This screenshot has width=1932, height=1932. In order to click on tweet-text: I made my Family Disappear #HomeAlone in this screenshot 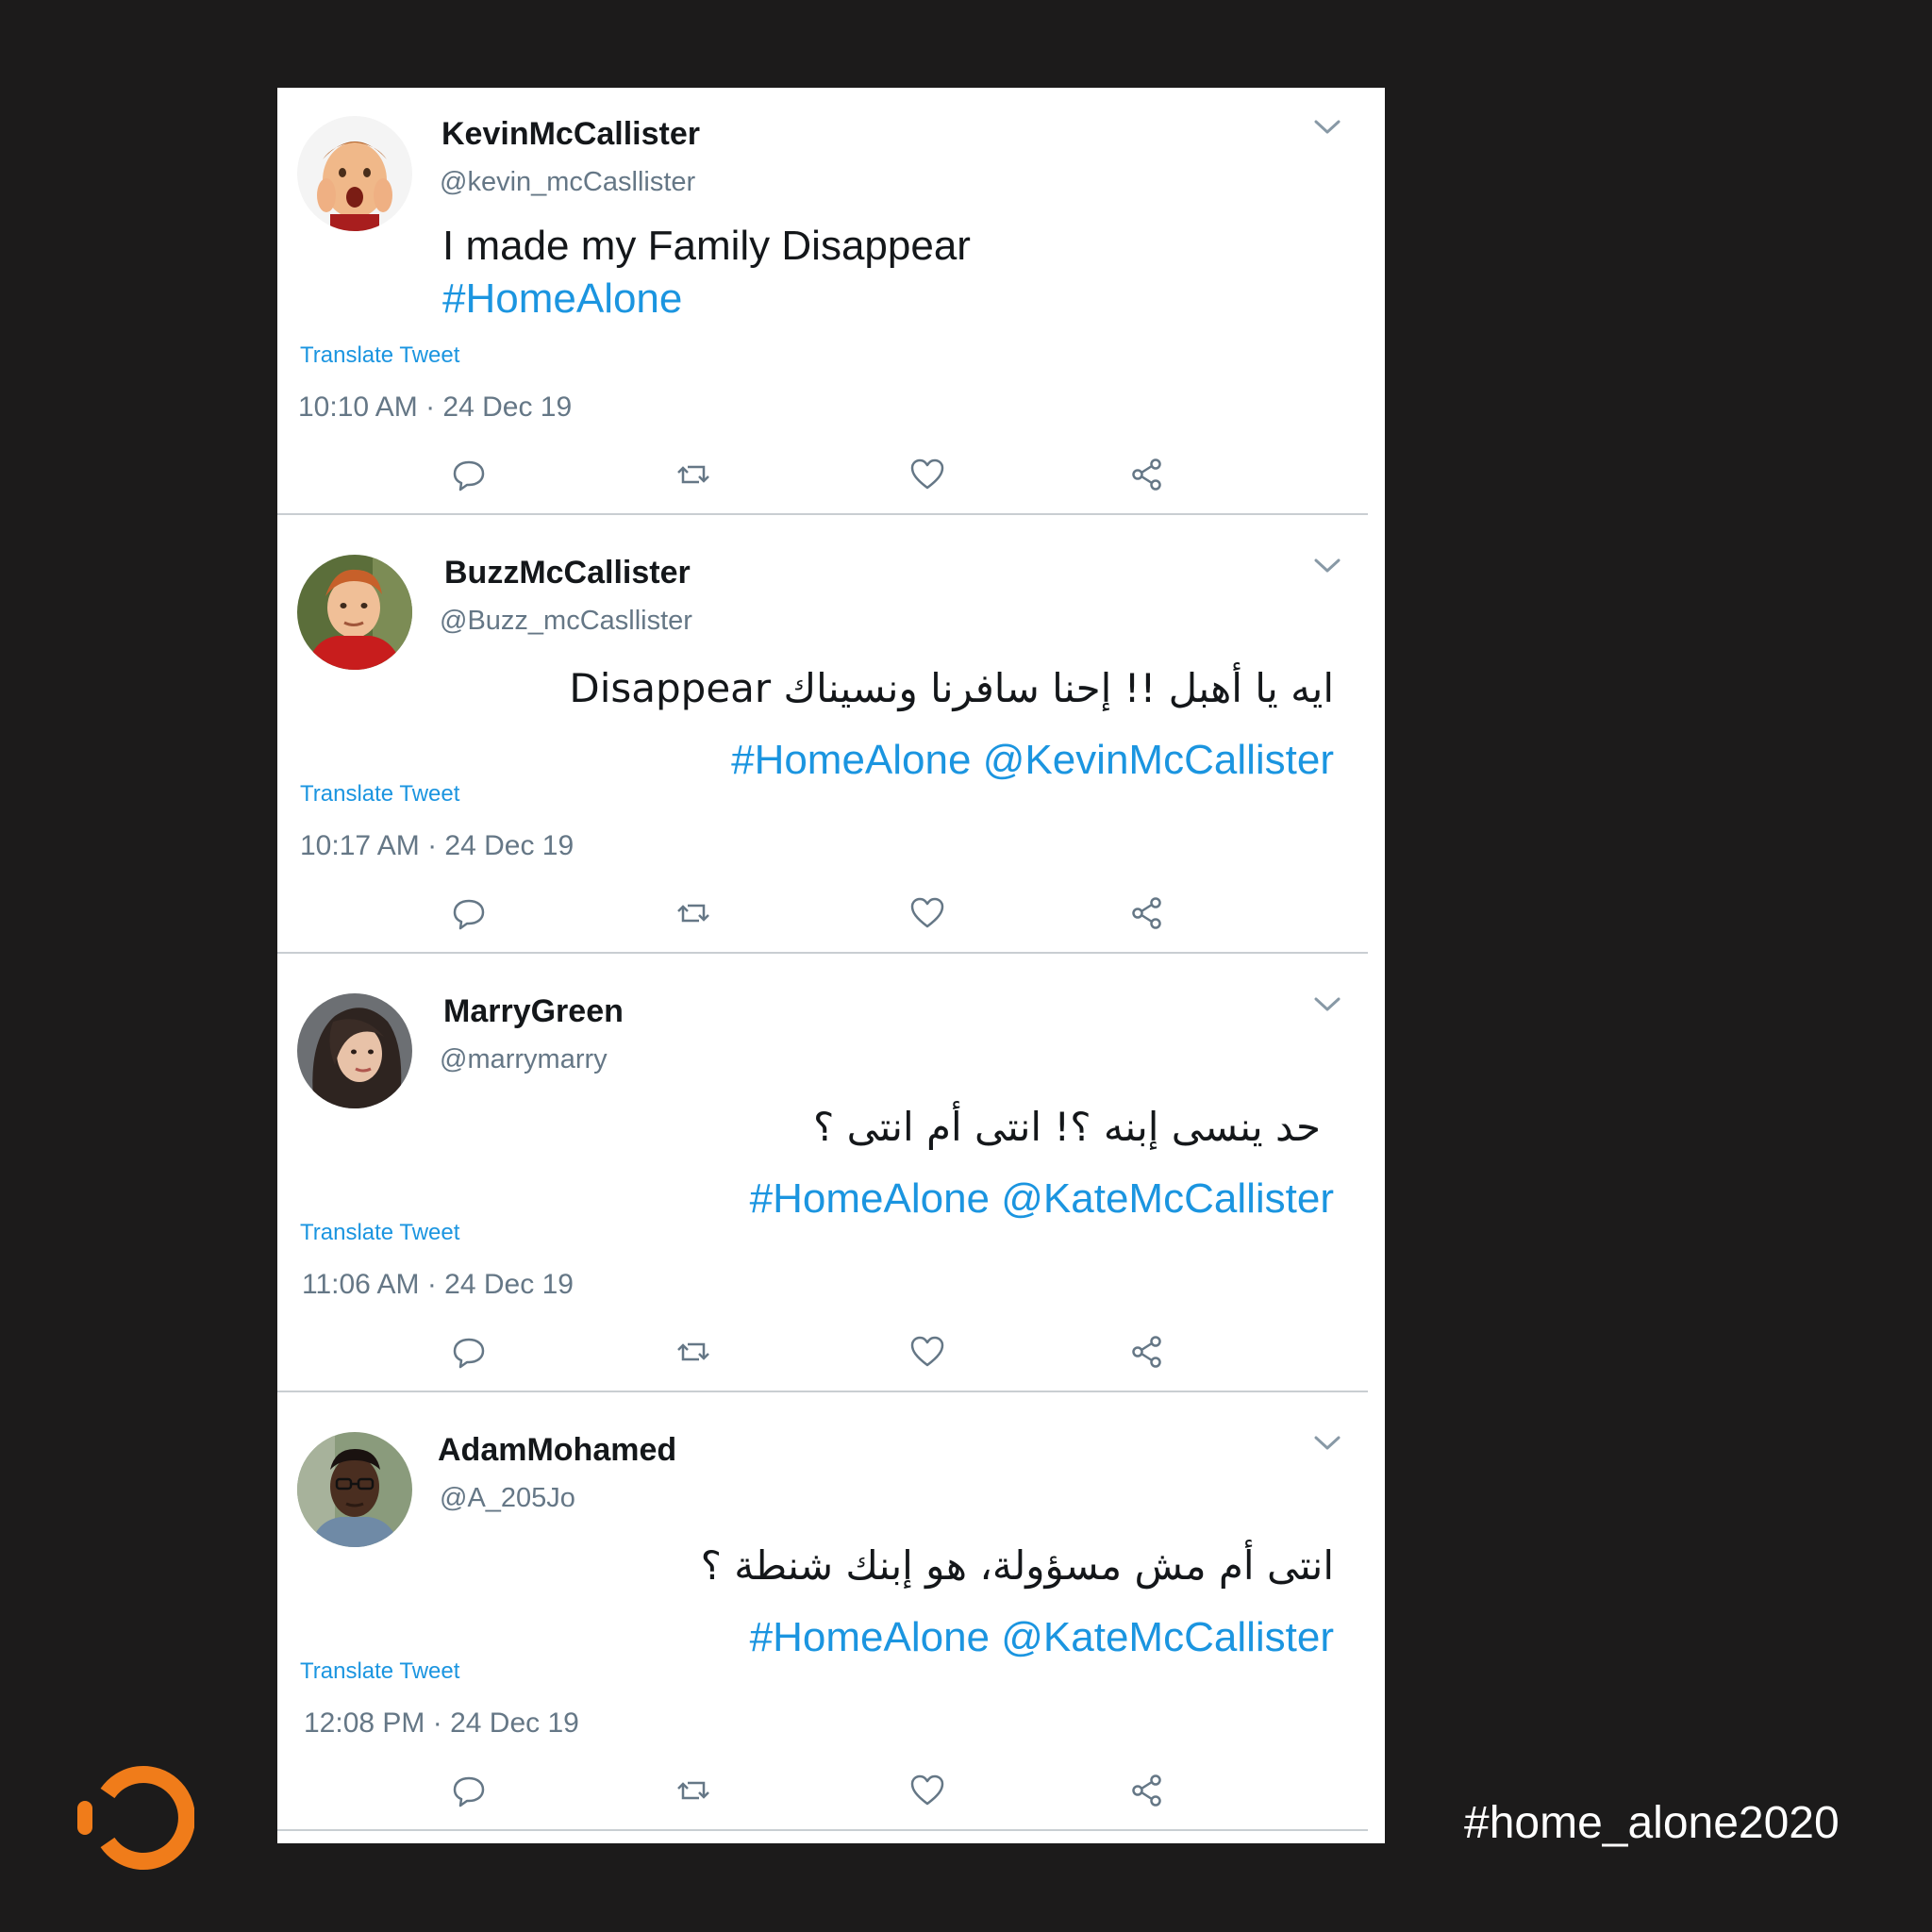, I will do `click(707, 272)`.